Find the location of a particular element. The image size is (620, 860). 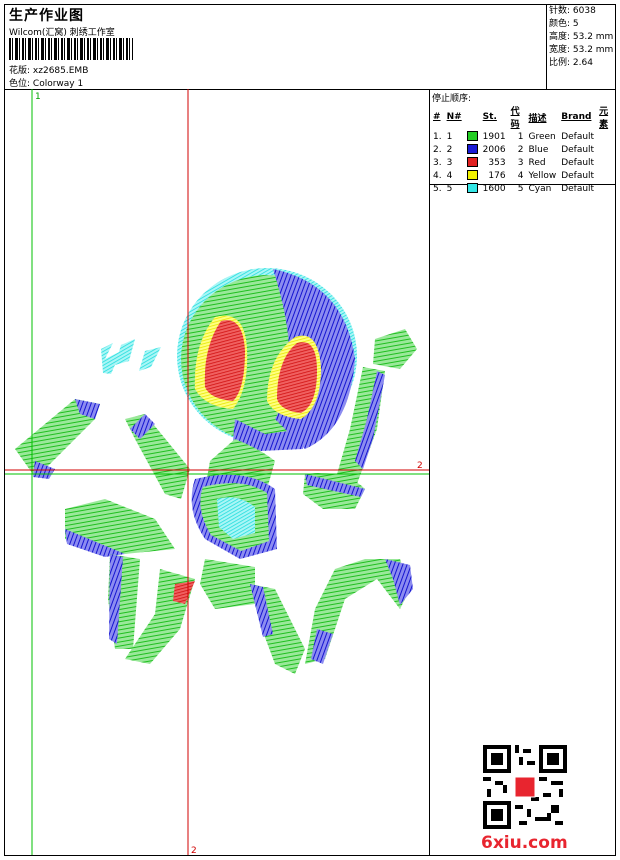

guide-label-1: 1 is located at coordinates (38, 97).